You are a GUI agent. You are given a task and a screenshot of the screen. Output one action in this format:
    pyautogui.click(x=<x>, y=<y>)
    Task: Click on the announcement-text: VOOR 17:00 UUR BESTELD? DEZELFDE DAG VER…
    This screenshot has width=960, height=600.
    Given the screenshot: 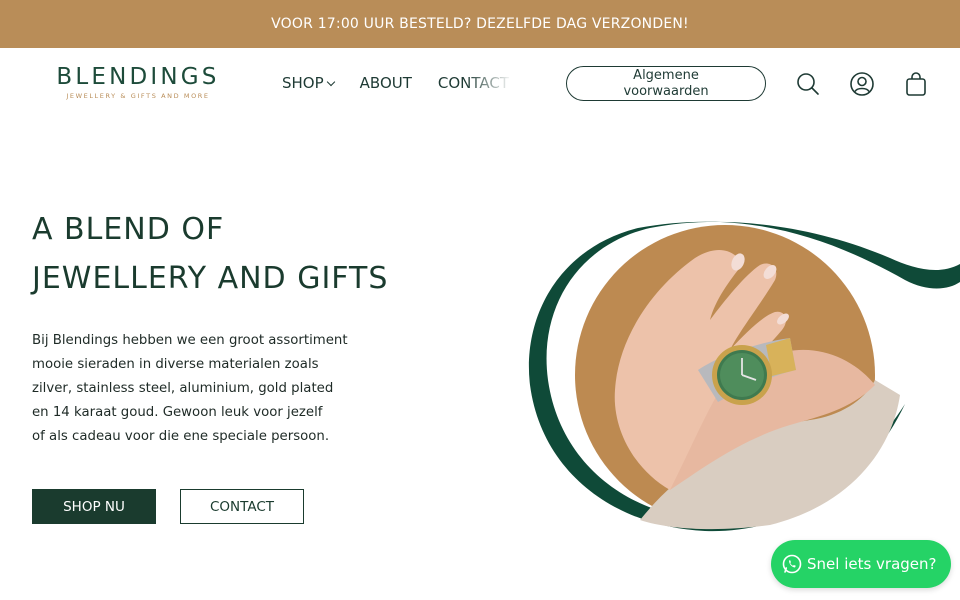 What is the action you would take?
    pyautogui.click(x=480, y=24)
    